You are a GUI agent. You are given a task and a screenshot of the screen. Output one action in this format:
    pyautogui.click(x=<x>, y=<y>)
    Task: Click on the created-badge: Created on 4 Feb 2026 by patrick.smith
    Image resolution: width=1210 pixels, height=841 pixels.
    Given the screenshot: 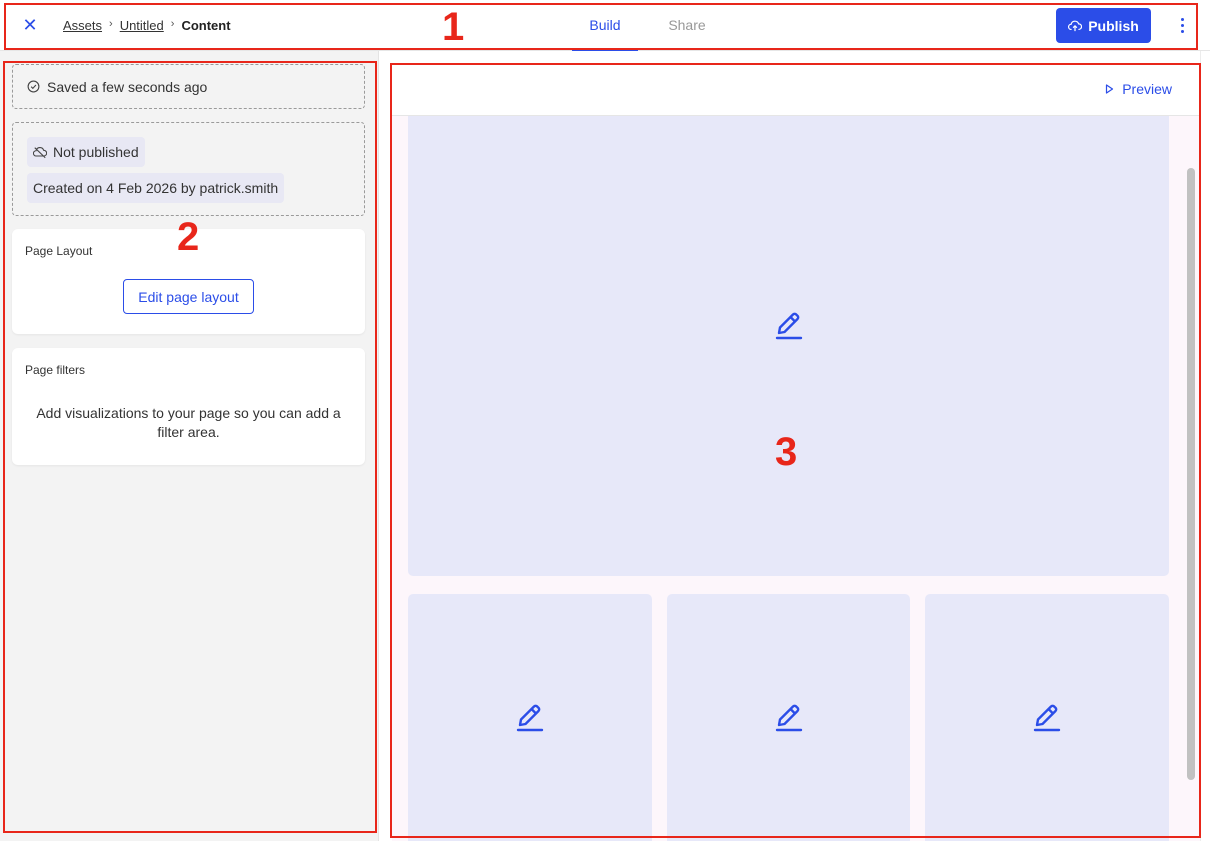 What is the action you would take?
    pyautogui.click(x=156, y=188)
    